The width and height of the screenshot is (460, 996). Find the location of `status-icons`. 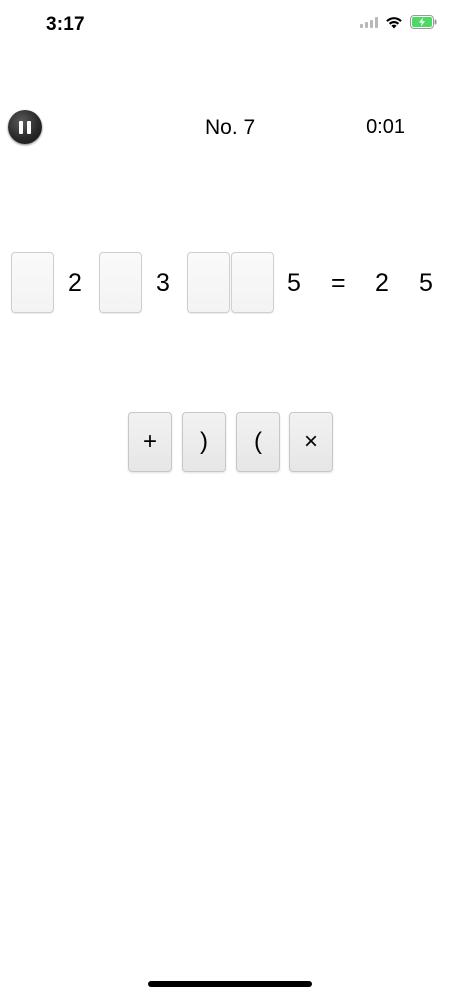

status-icons is located at coordinates (399, 22).